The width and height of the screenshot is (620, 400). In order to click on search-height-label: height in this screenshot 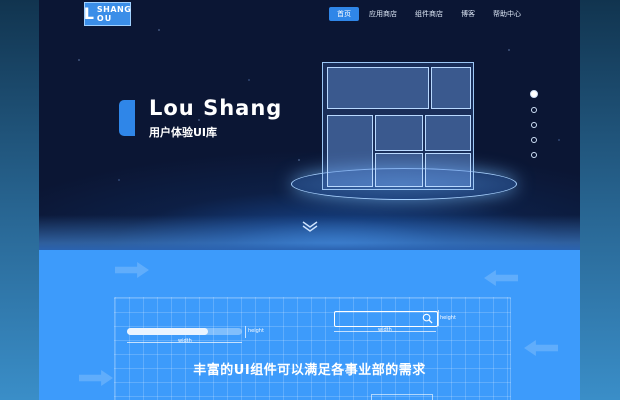, I will do `click(448, 318)`.